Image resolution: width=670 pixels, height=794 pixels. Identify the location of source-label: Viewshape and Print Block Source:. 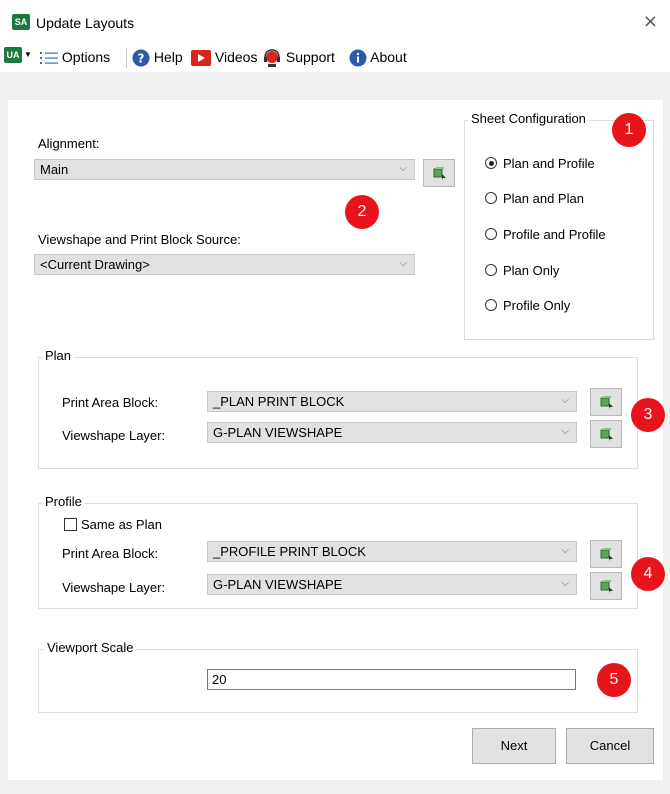
(139, 239).